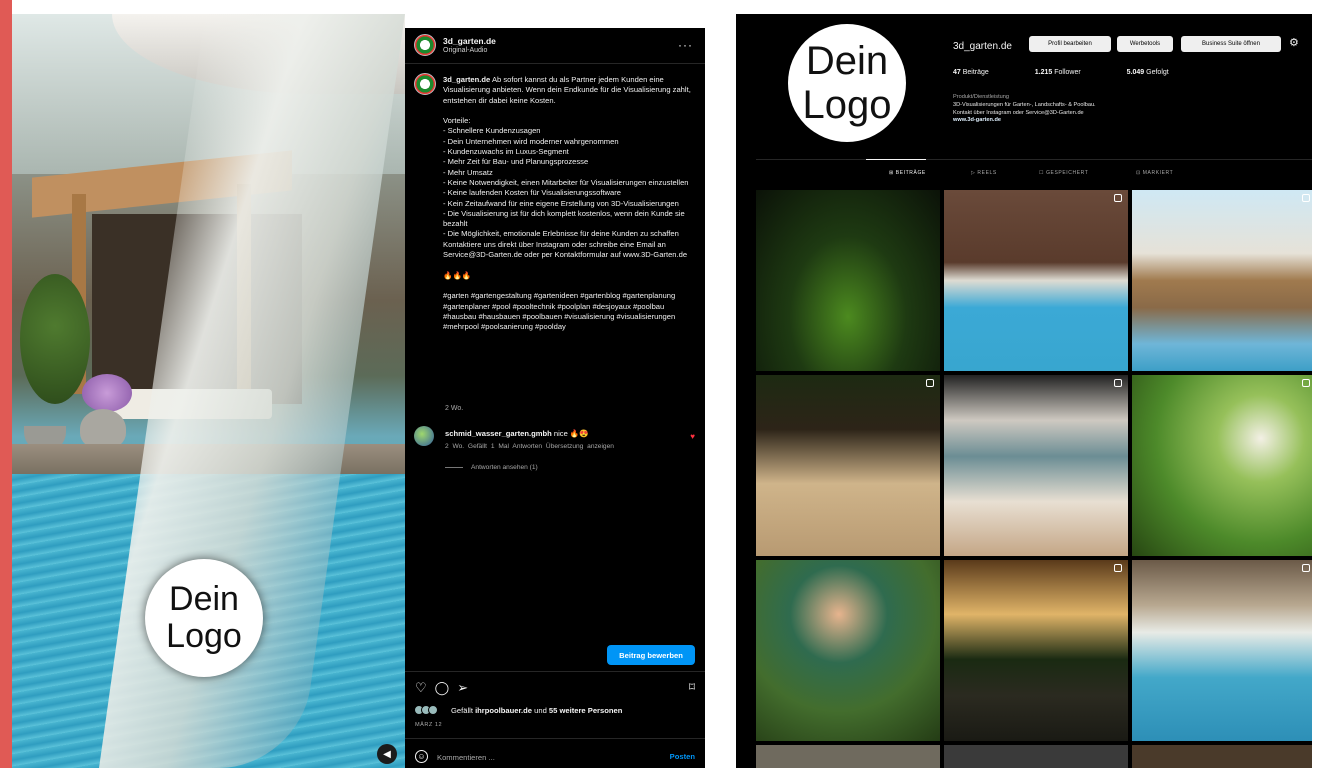 This screenshot has height=768, width=1327. What do you see at coordinates (429, 725) in the screenshot?
I see `post-date: MÄRZ 12` at bounding box center [429, 725].